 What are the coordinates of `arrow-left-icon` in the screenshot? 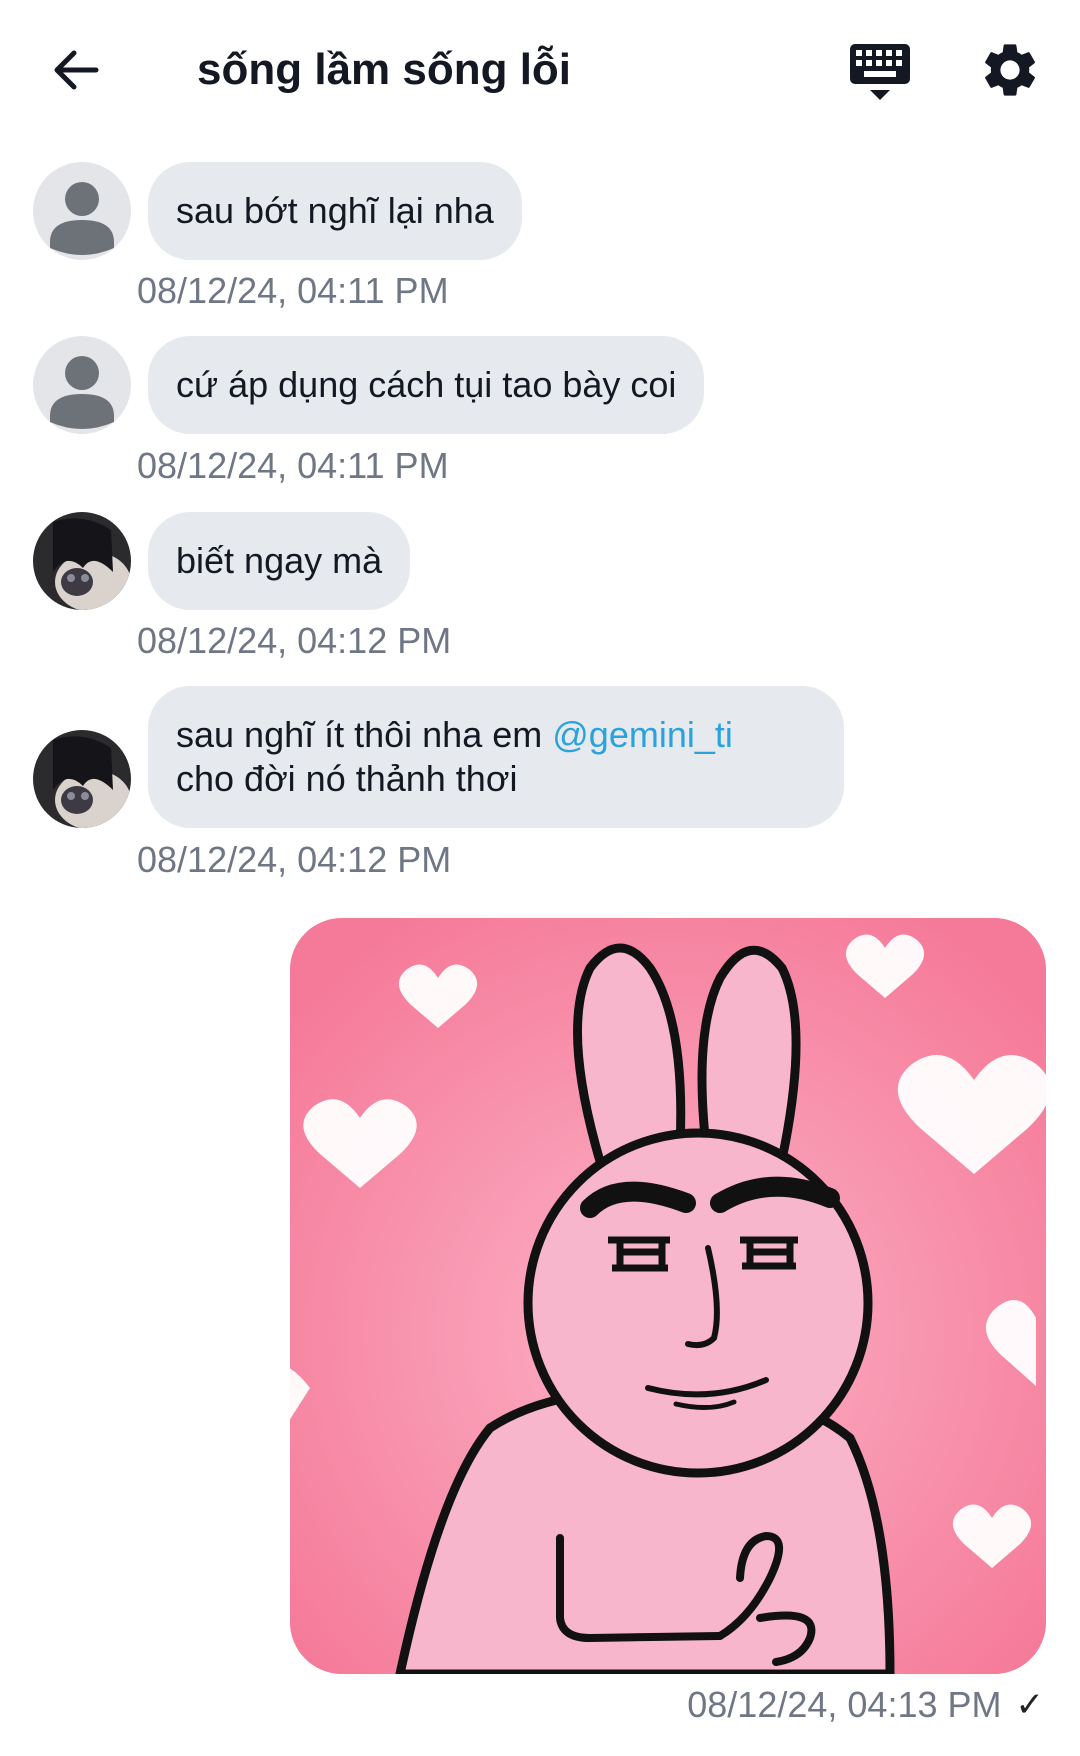 It's located at (76, 70).